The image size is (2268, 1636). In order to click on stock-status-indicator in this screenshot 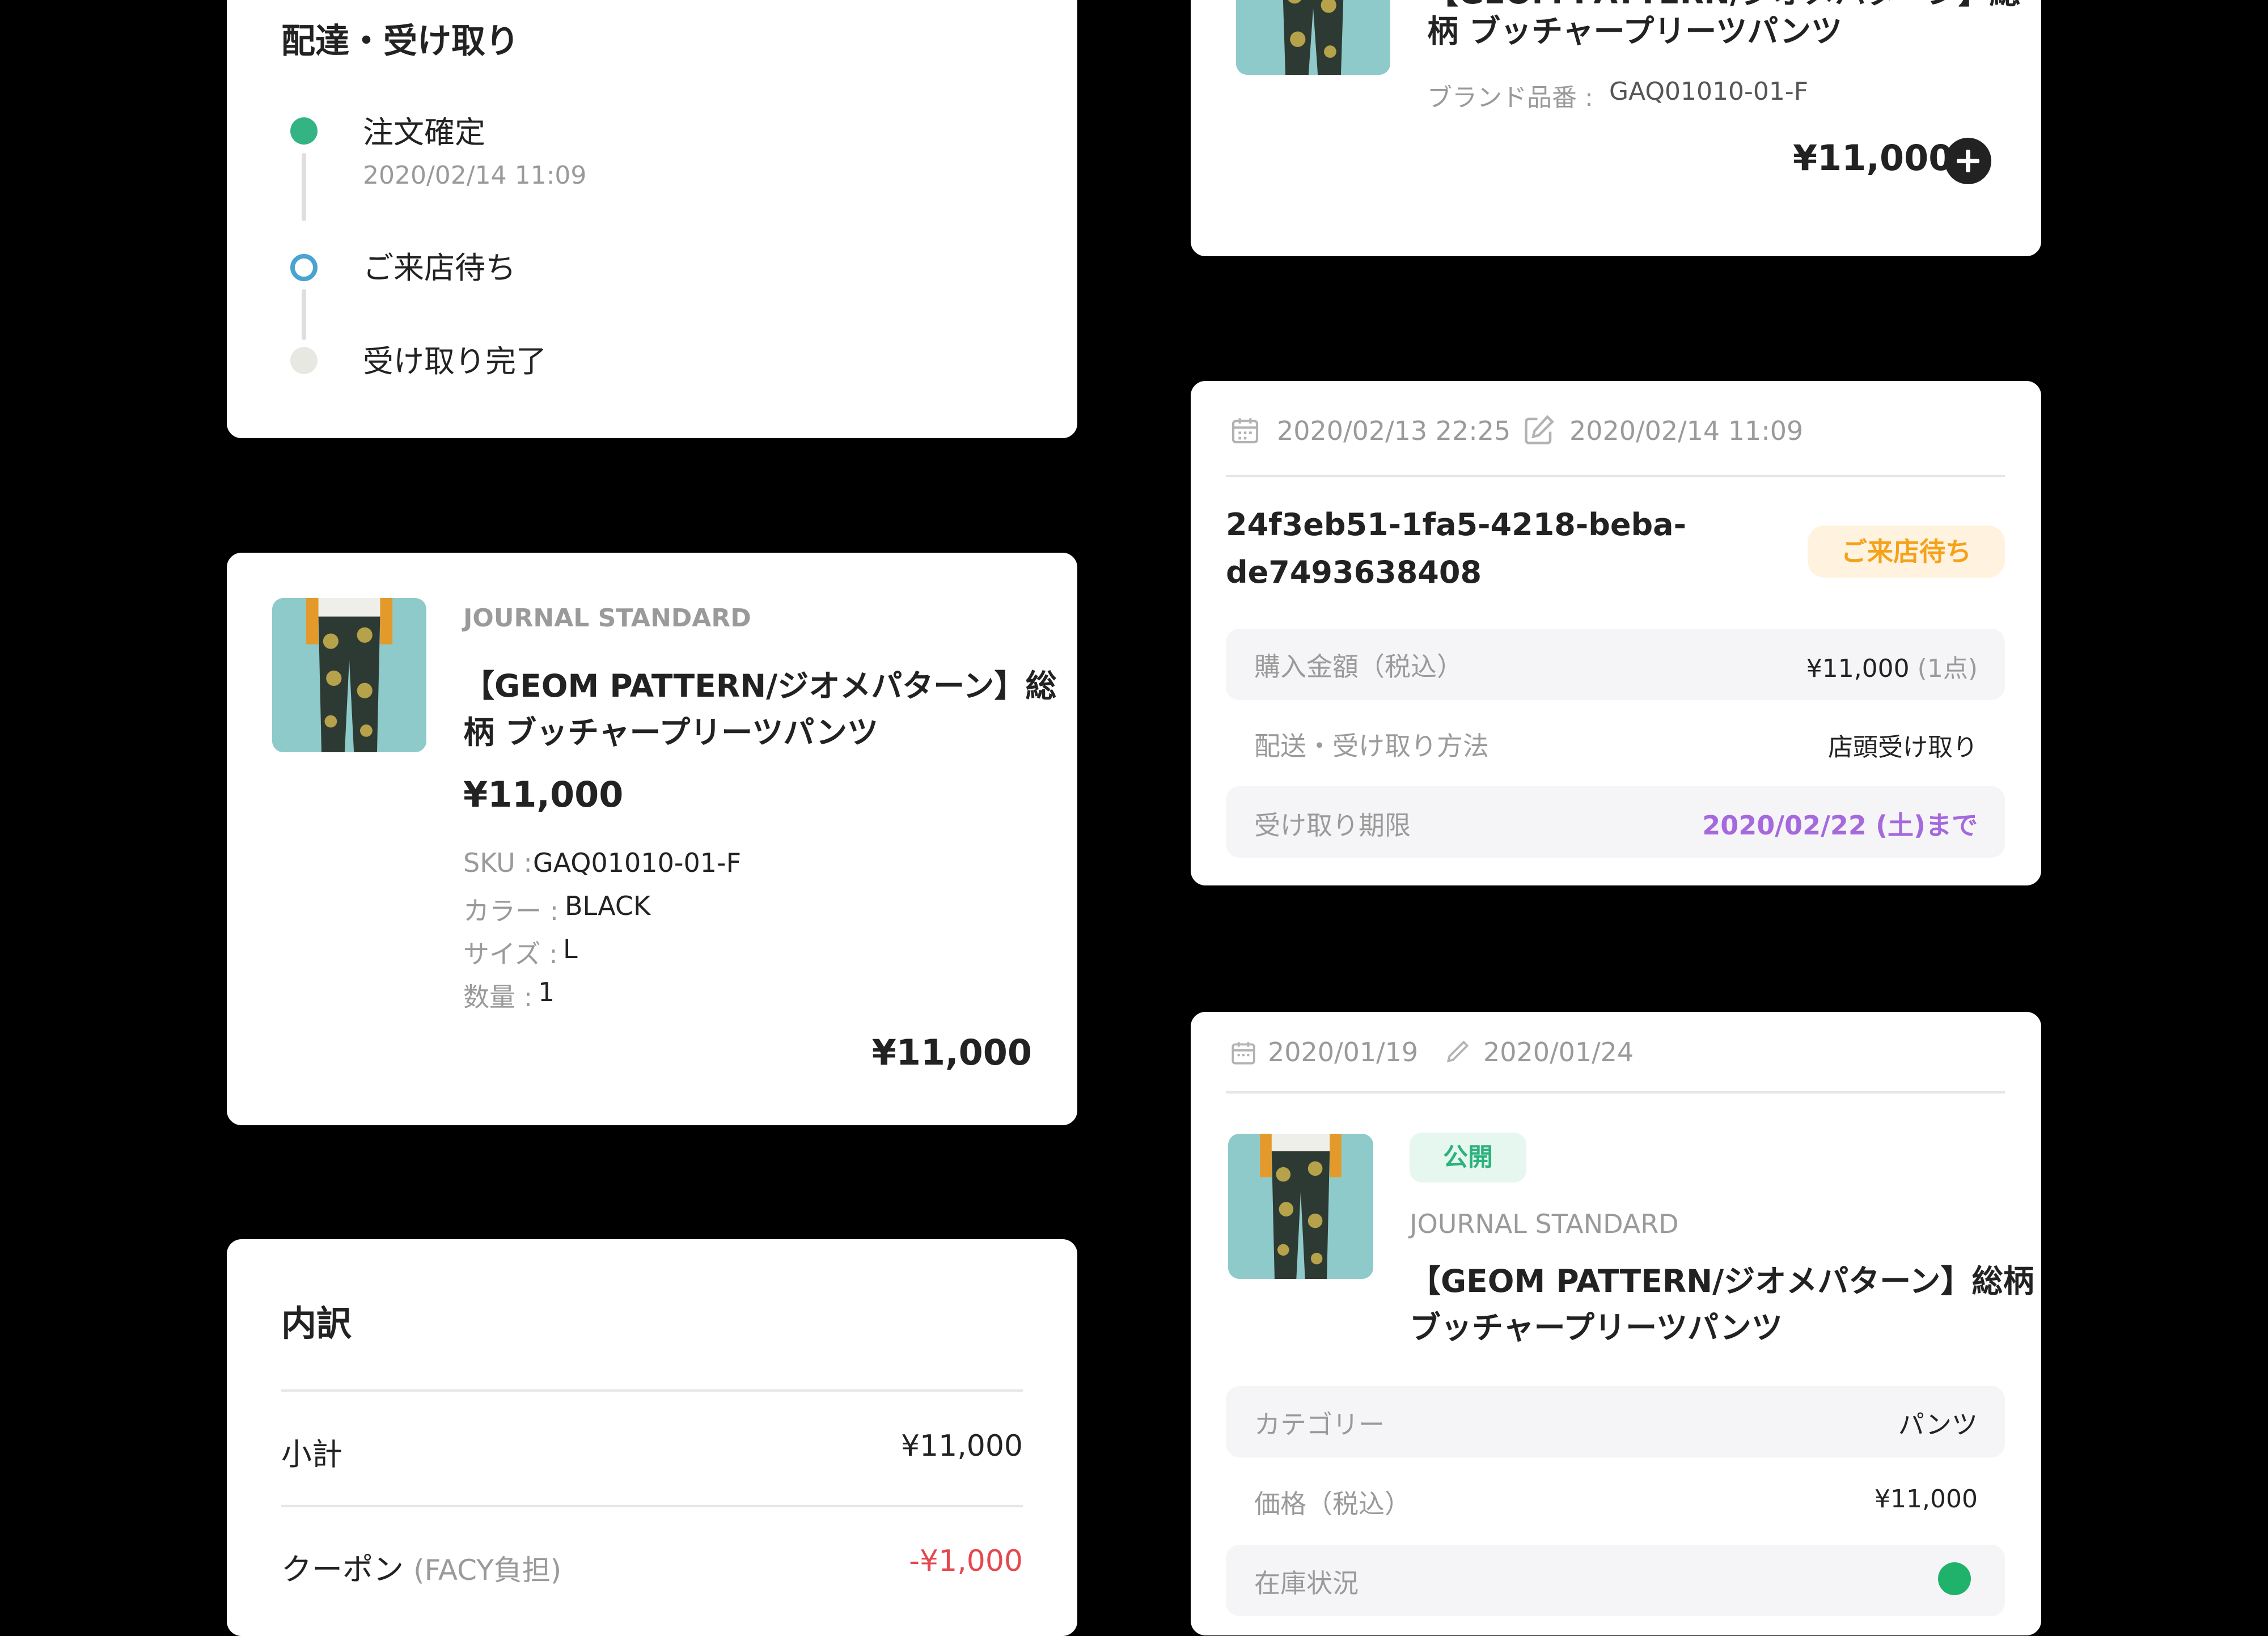, I will do `click(1954, 1578)`.